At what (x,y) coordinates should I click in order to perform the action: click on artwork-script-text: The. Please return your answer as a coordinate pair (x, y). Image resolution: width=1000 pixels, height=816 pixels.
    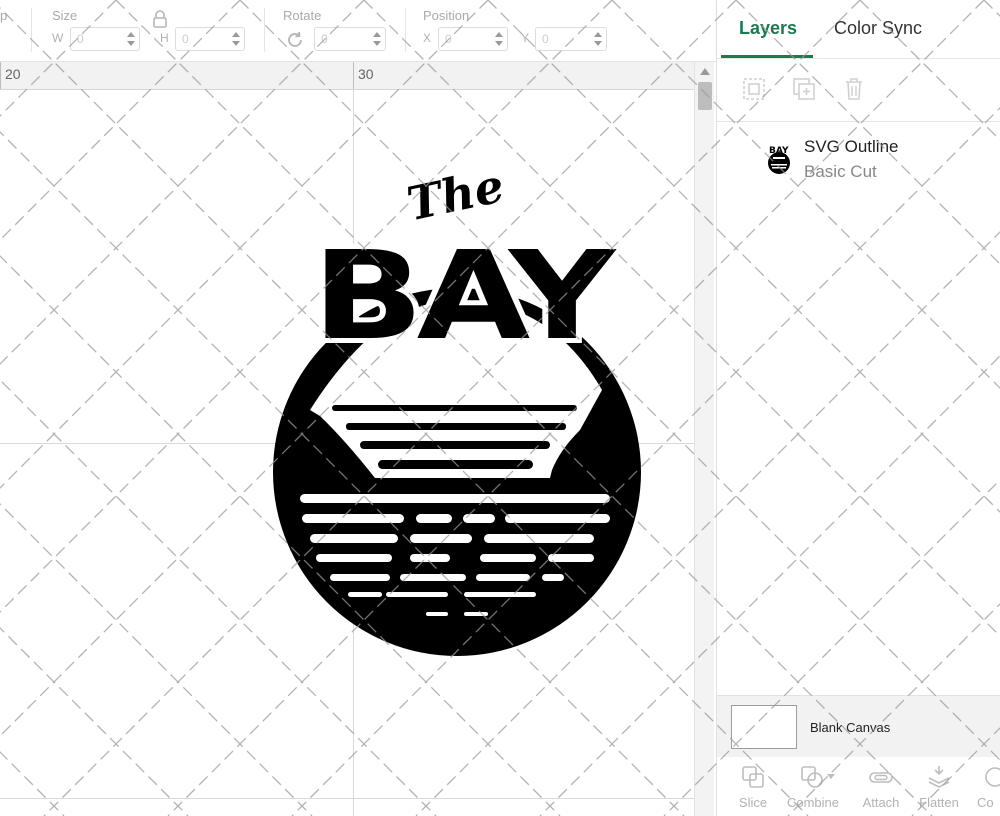
    Looking at the image, I should click on (455, 195).